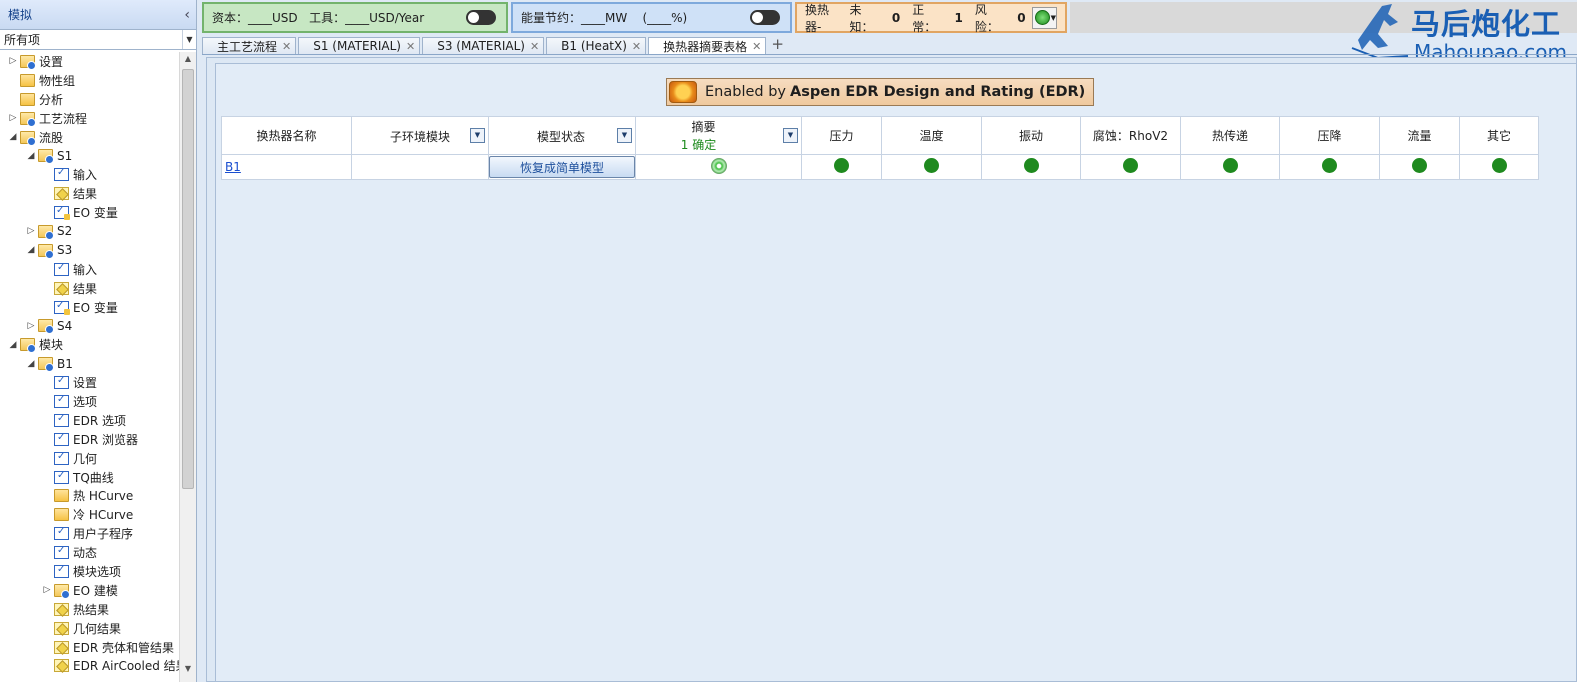  I want to click on column-header-pressure: 压力, so click(841, 135).